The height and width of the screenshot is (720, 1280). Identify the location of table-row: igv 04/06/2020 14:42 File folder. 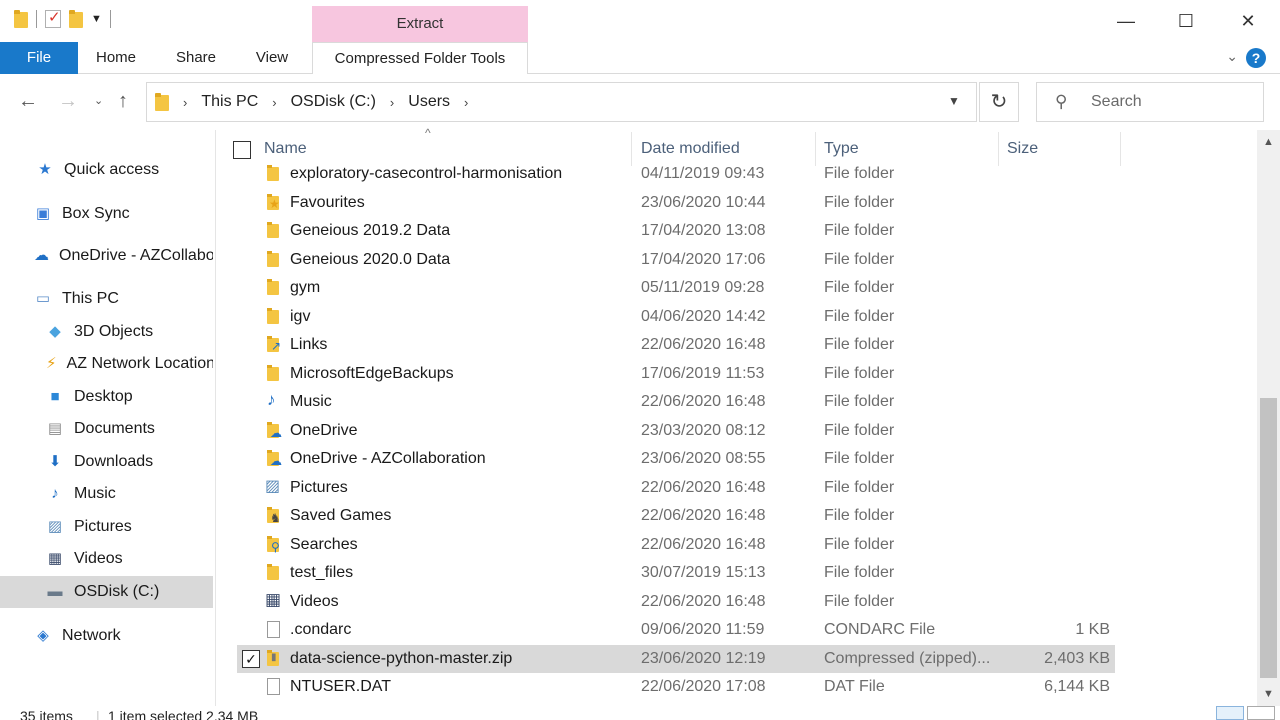
(676, 317).